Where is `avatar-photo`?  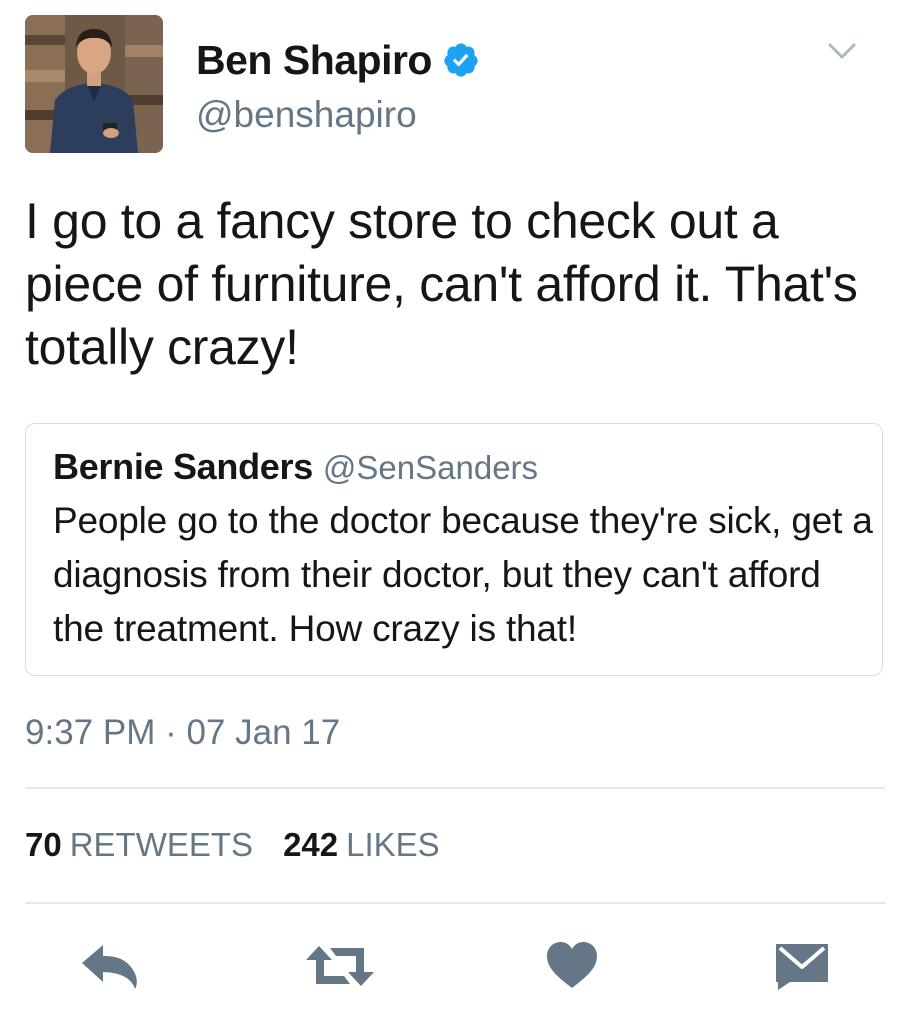
avatar-photo is located at coordinates (94, 84).